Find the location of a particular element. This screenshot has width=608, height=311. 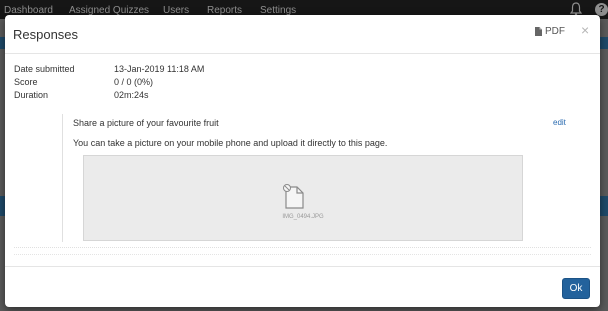

date-submitted-label: Date submitted is located at coordinates (44, 69).